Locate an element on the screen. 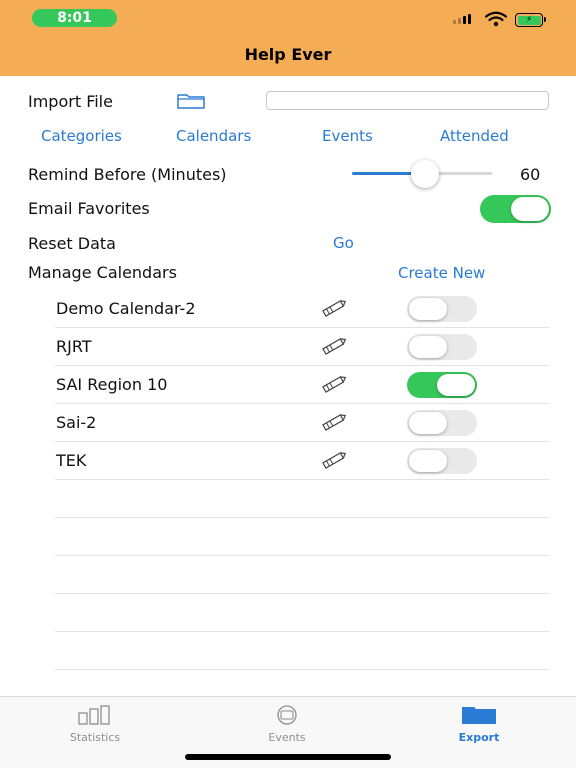 Image resolution: width=576 pixels, height=768 pixels. calendar-name: RJRT is located at coordinates (74, 346).